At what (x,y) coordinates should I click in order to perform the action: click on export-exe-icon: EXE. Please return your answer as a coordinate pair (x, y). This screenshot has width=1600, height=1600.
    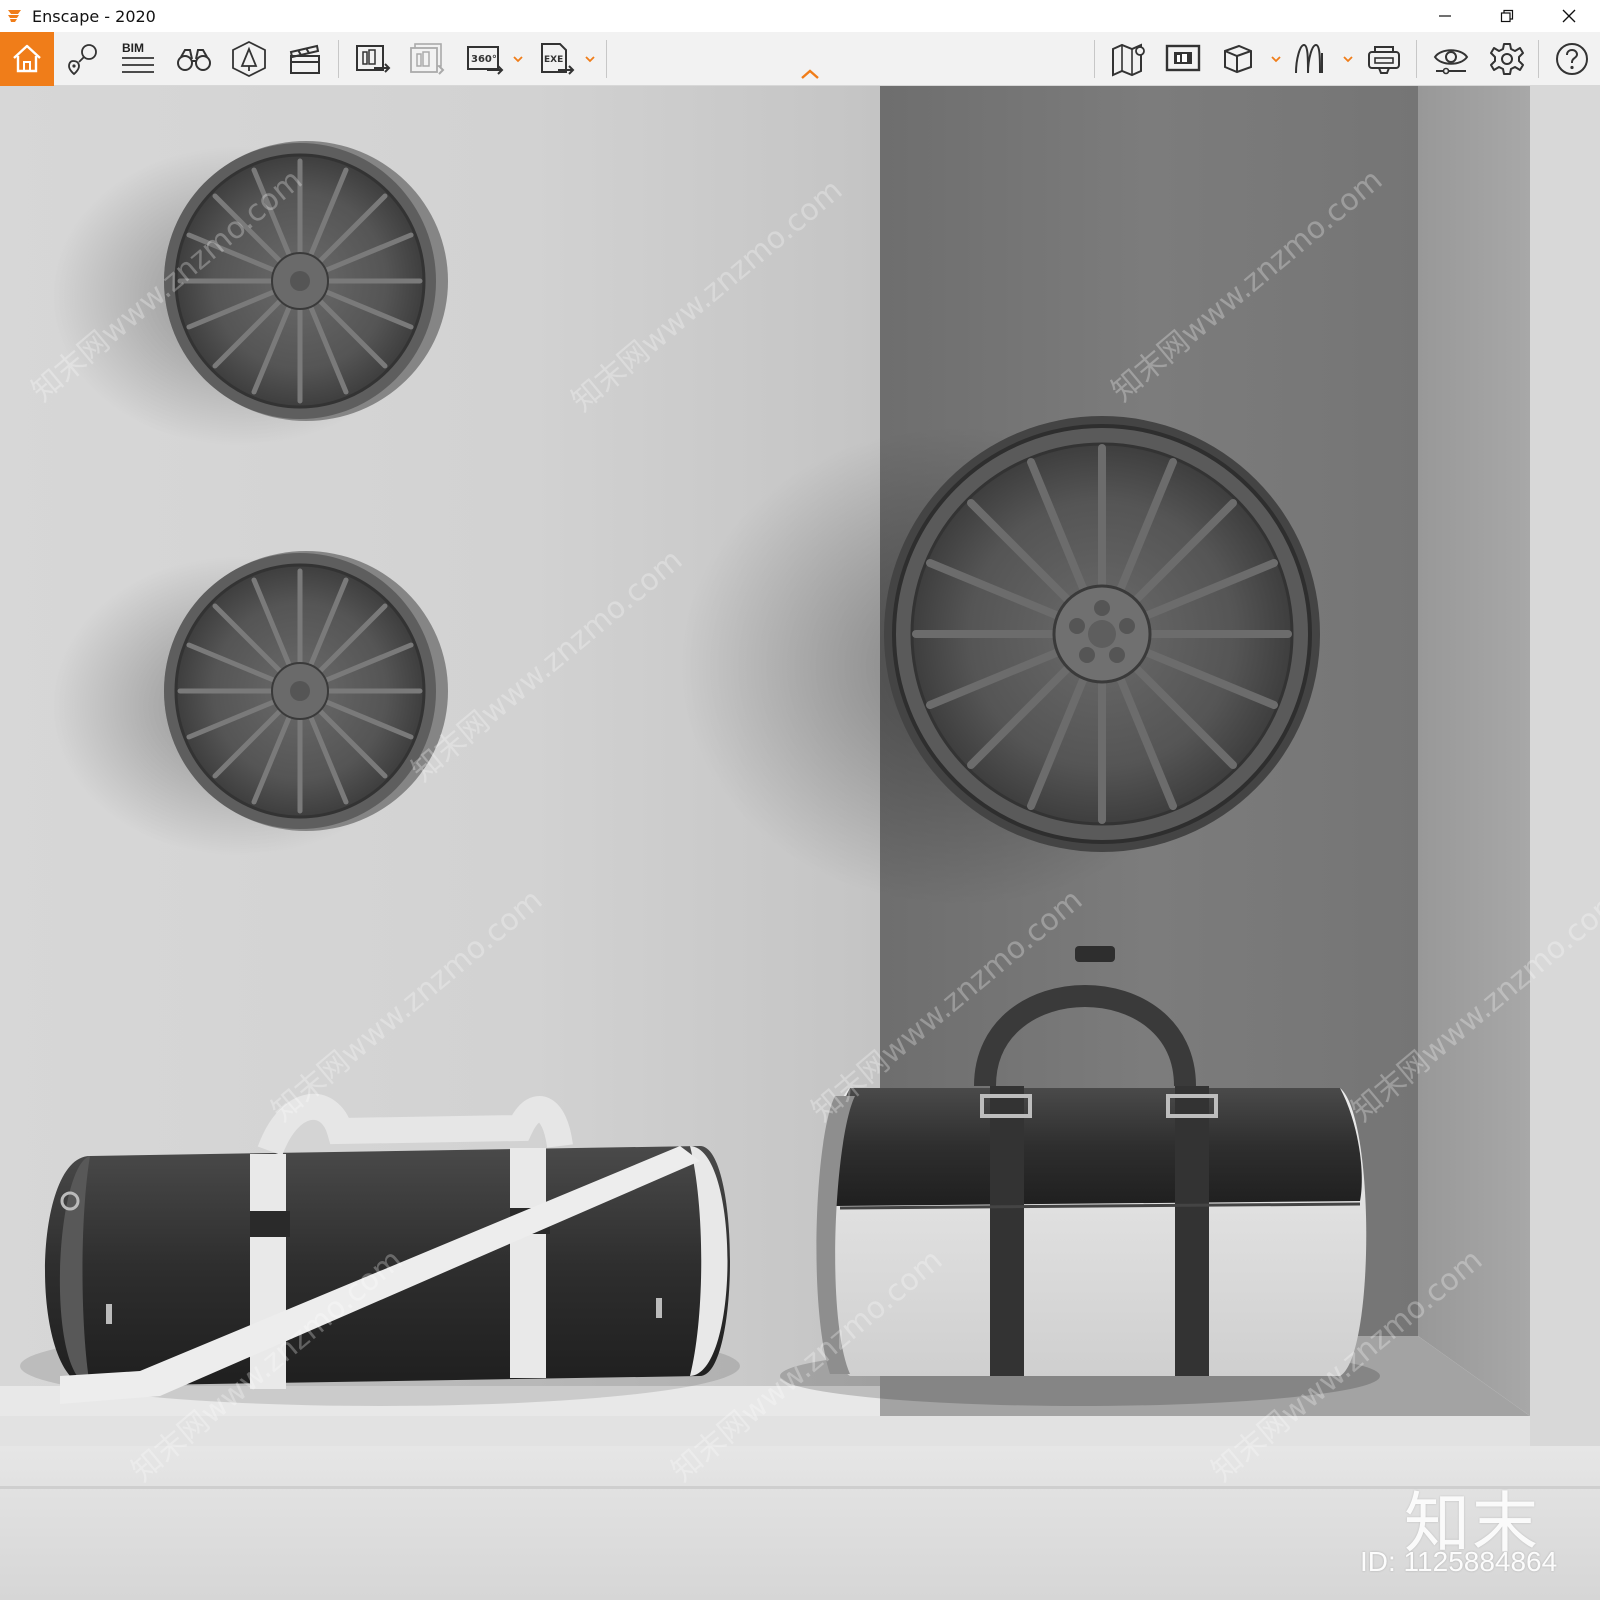
    Looking at the image, I should click on (558, 59).